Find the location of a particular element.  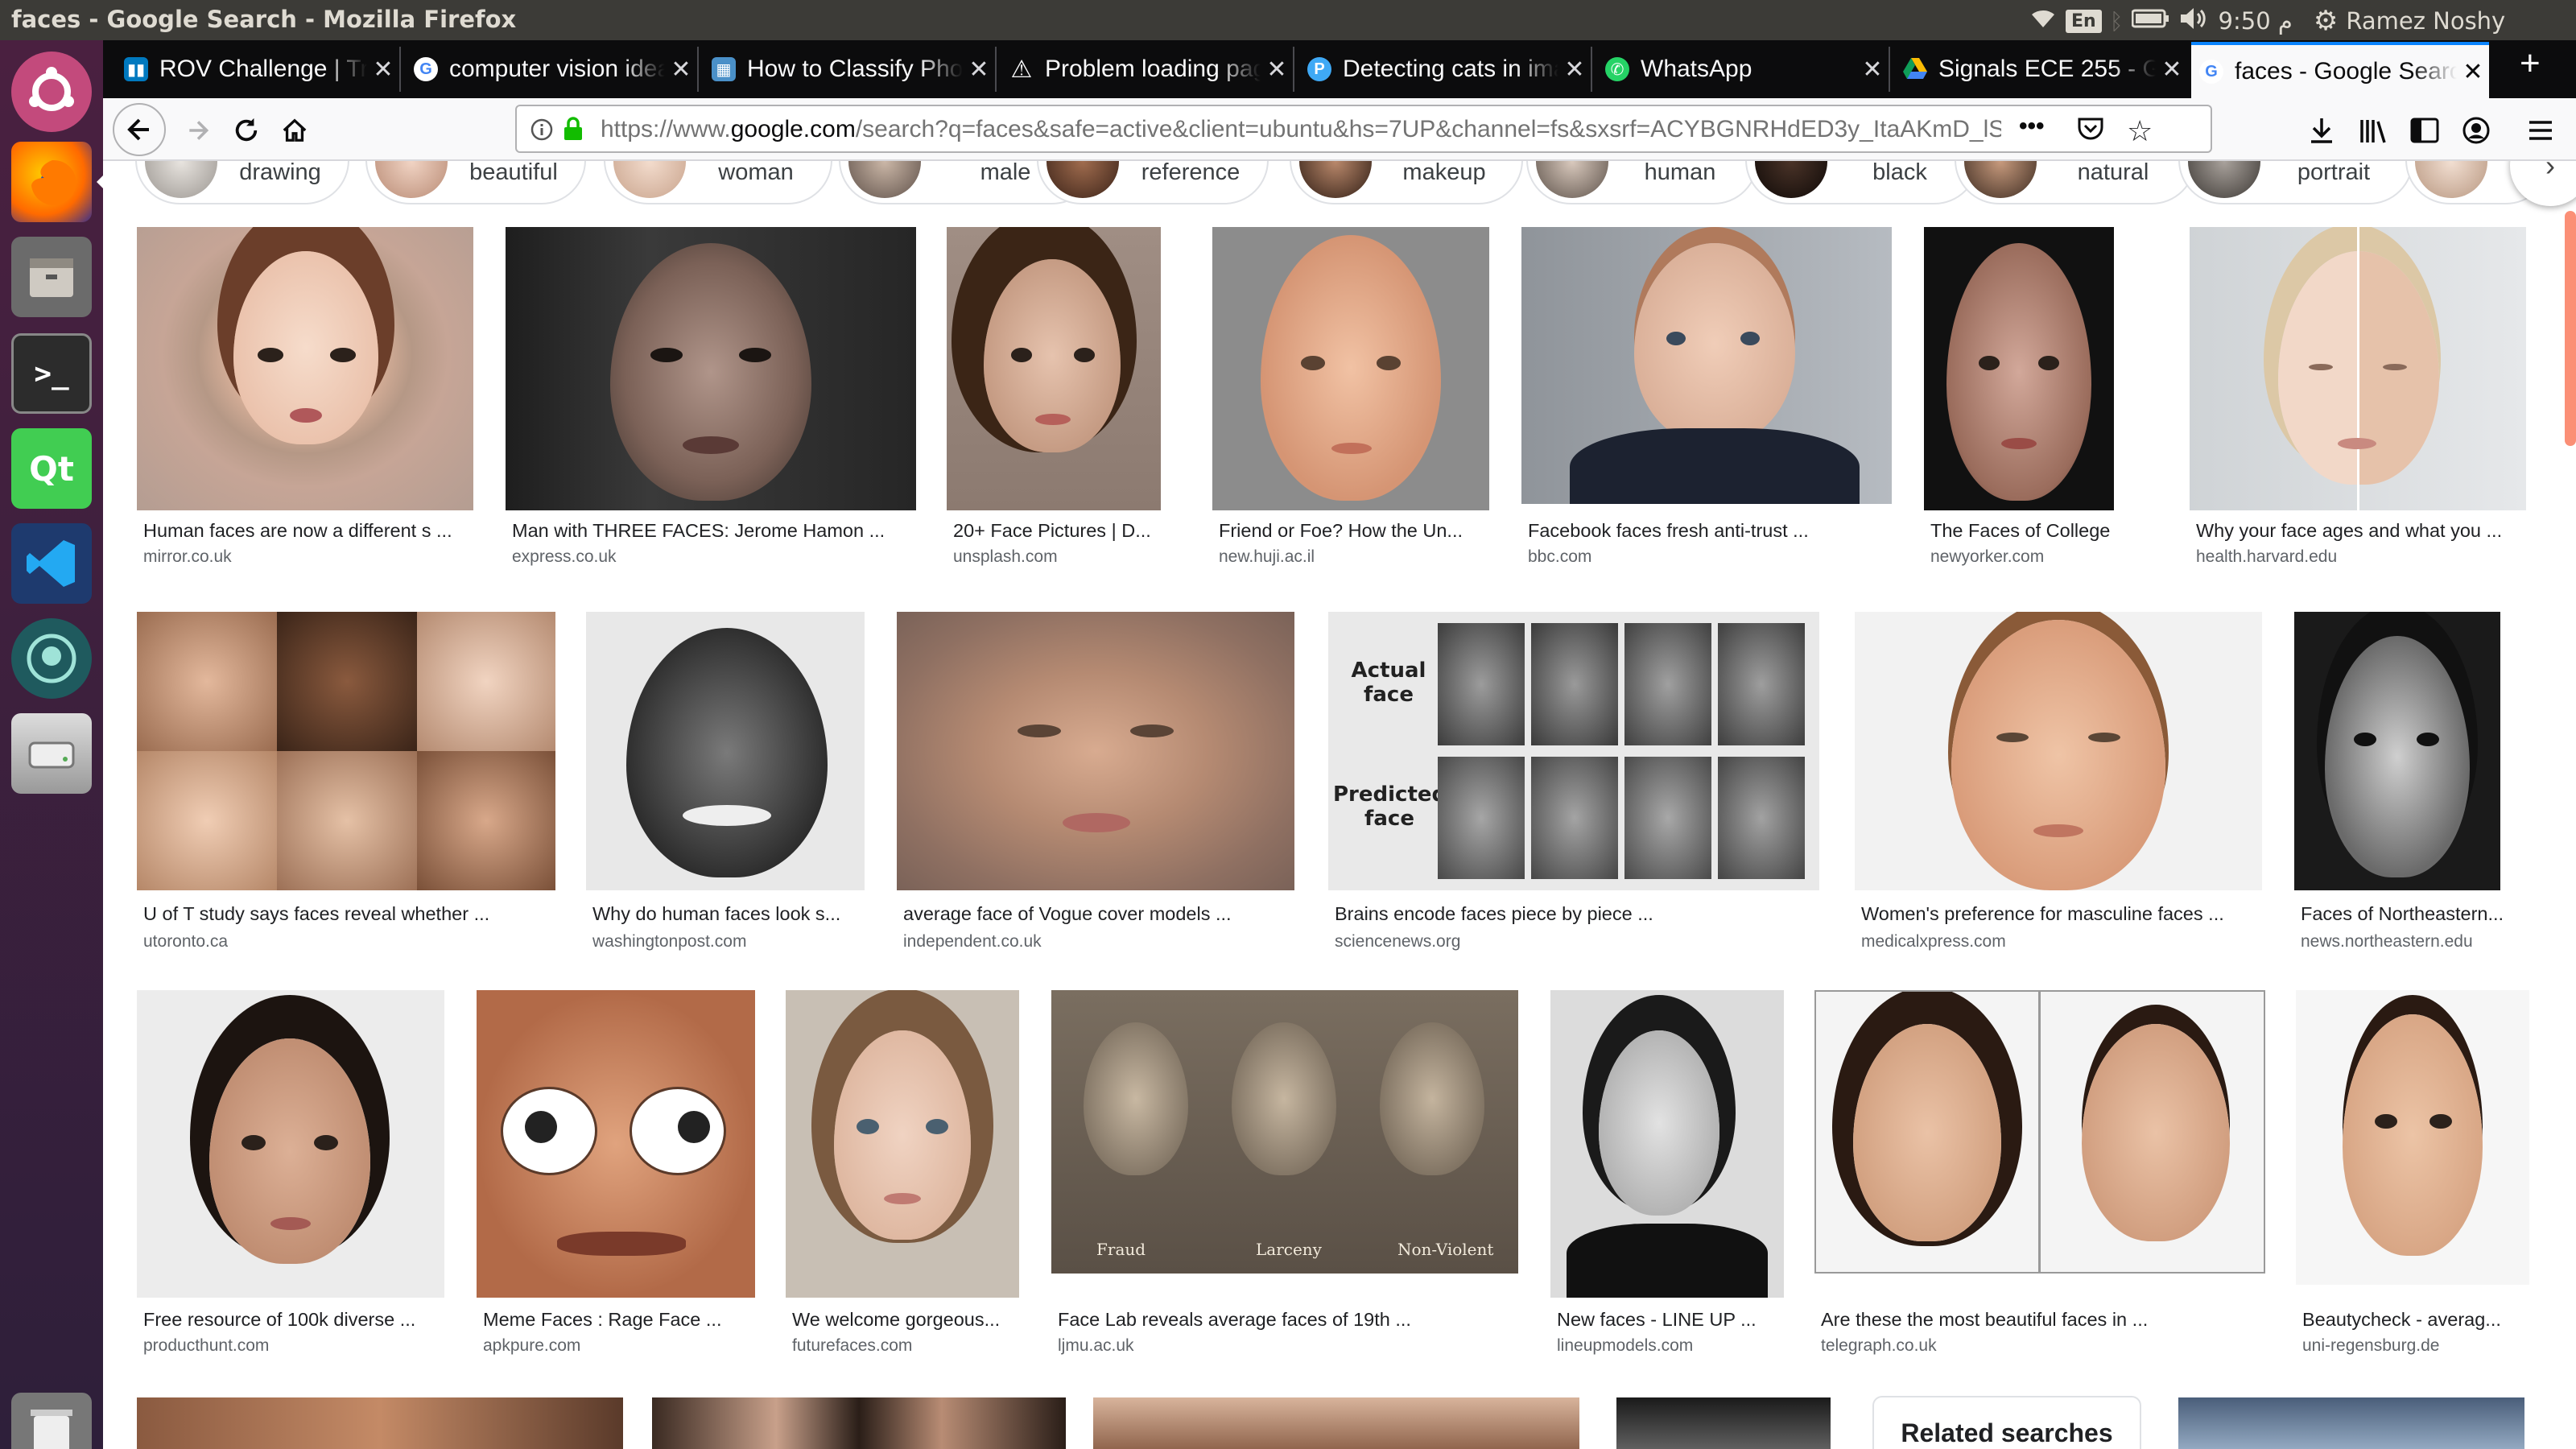

trash-icon is located at coordinates (51, 1421).